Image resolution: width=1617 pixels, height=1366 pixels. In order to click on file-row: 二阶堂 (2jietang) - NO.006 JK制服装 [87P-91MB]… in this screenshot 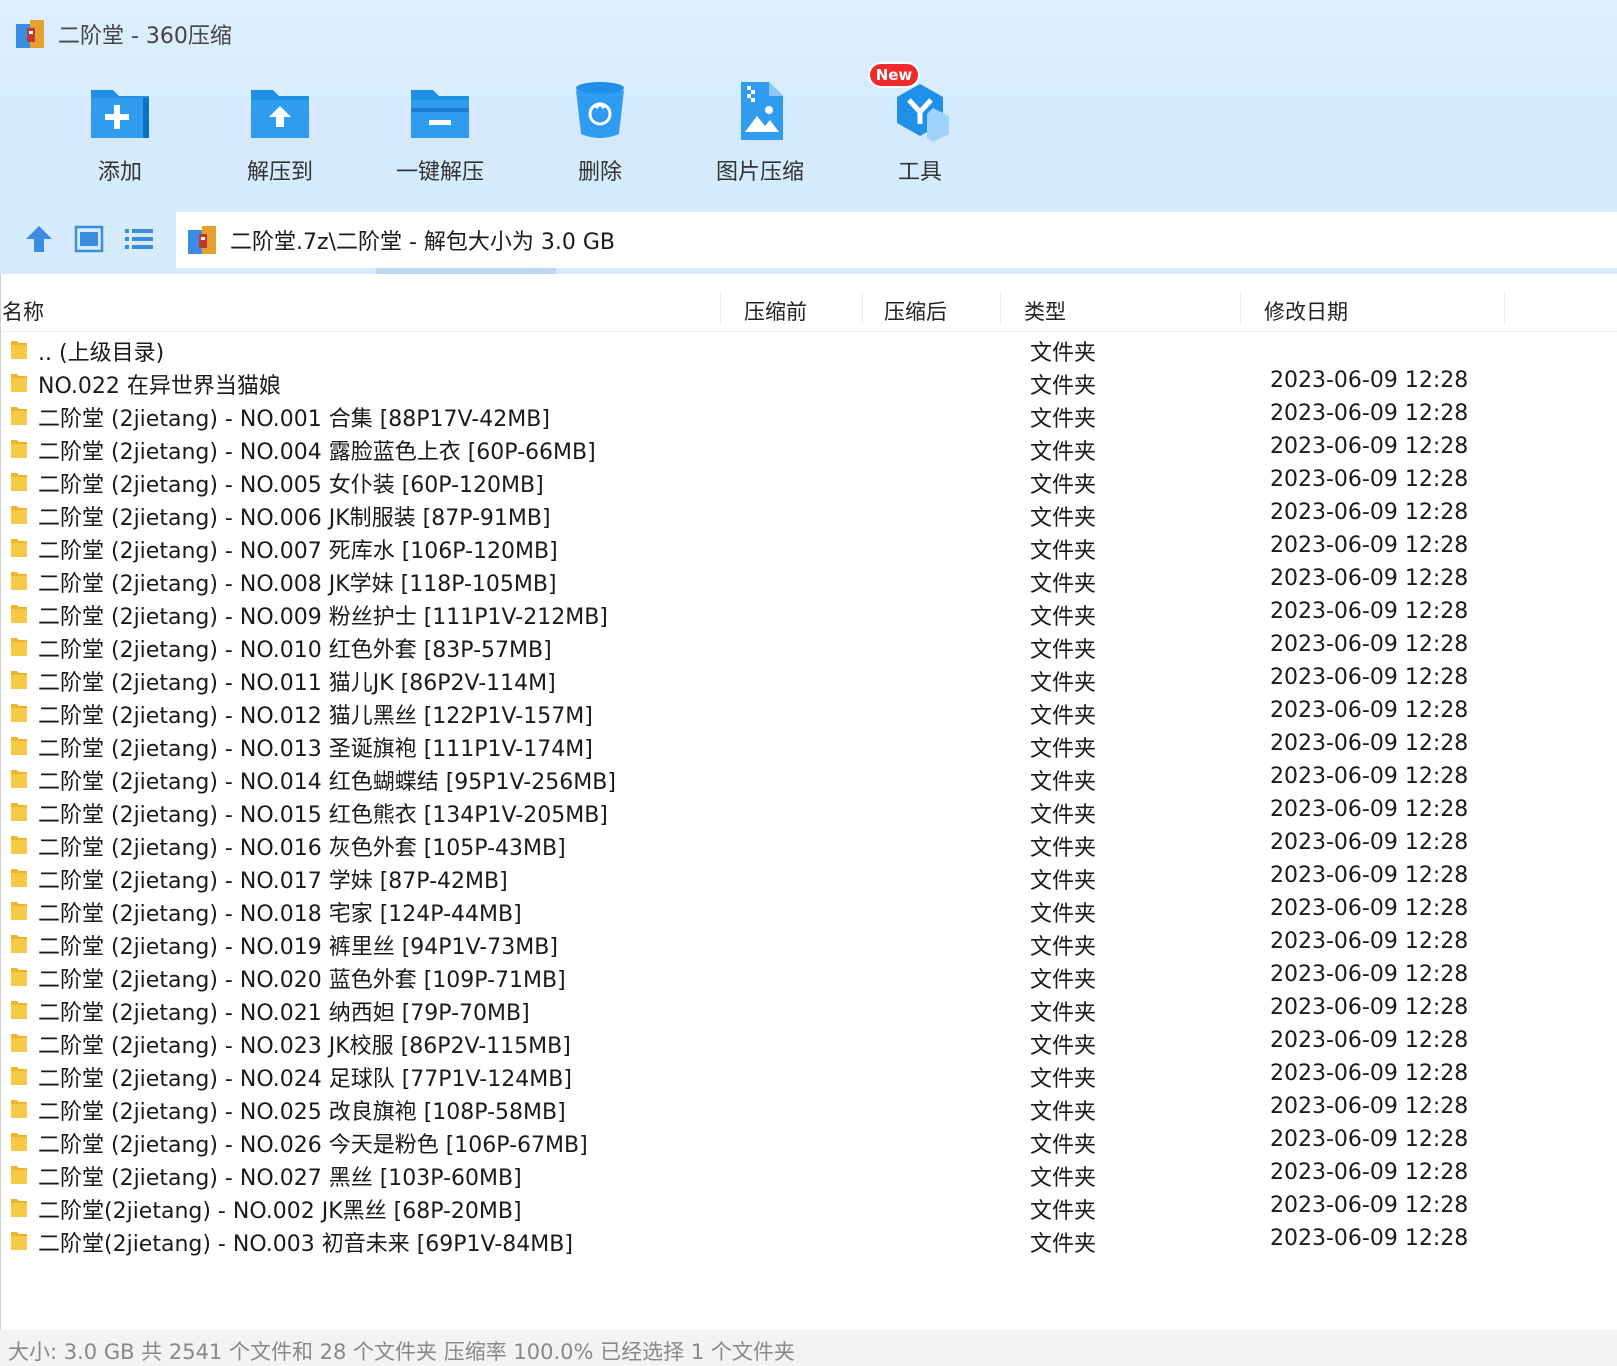, I will do `click(808, 514)`.